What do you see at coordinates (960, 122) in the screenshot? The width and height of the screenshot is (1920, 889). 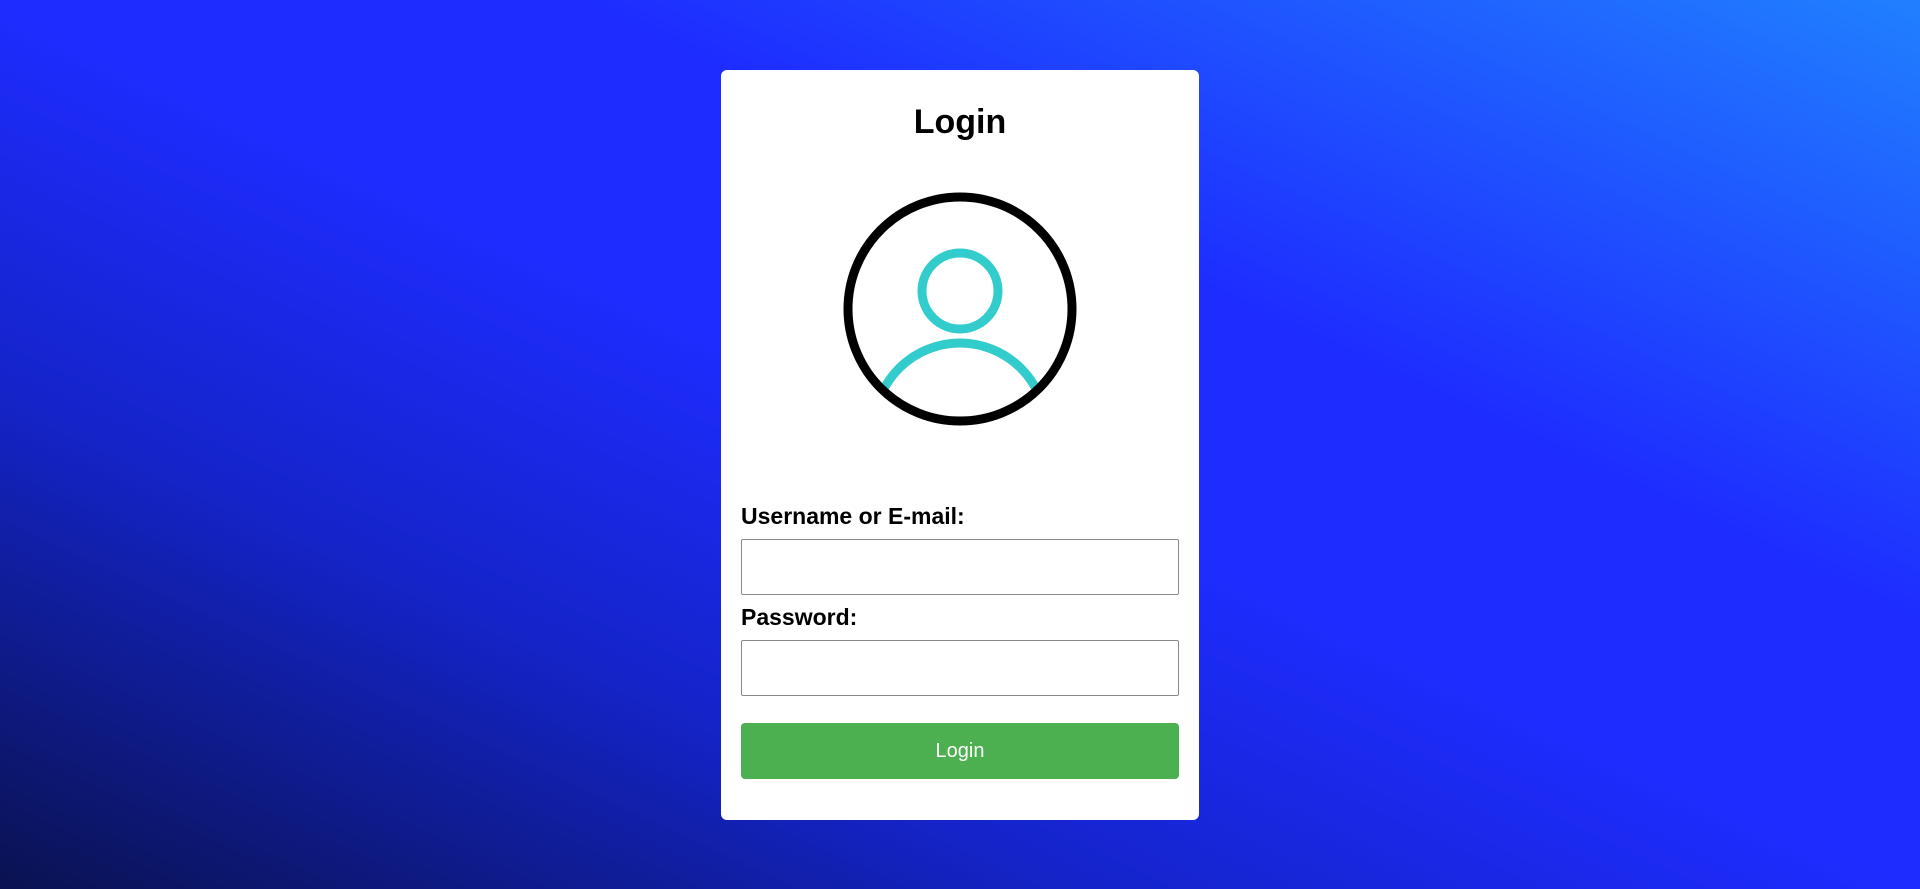 I see `login-title: Login` at bounding box center [960, 122].